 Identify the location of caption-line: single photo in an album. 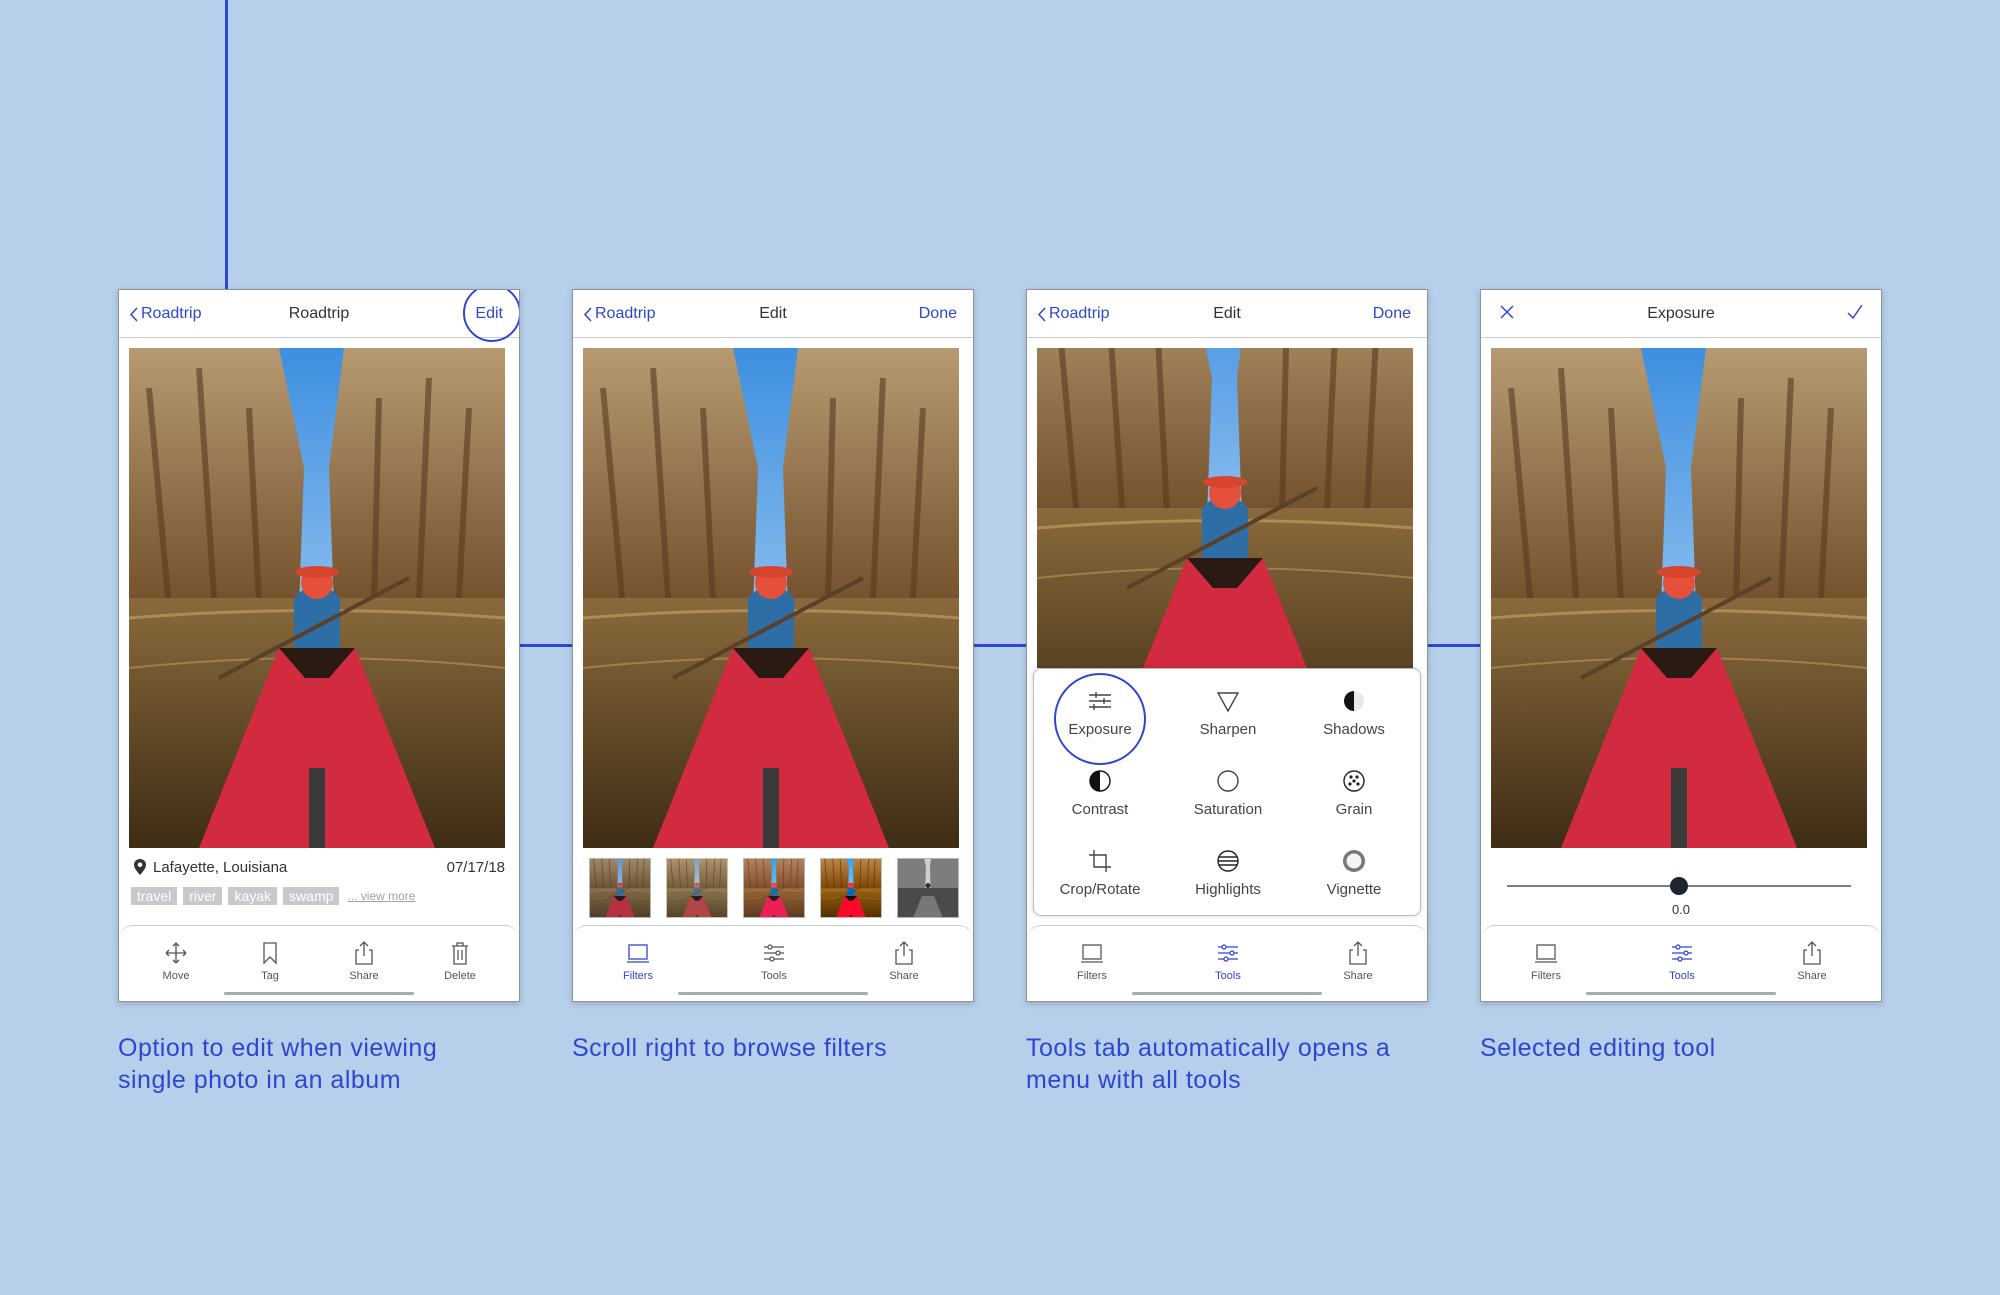
(260, 1080).